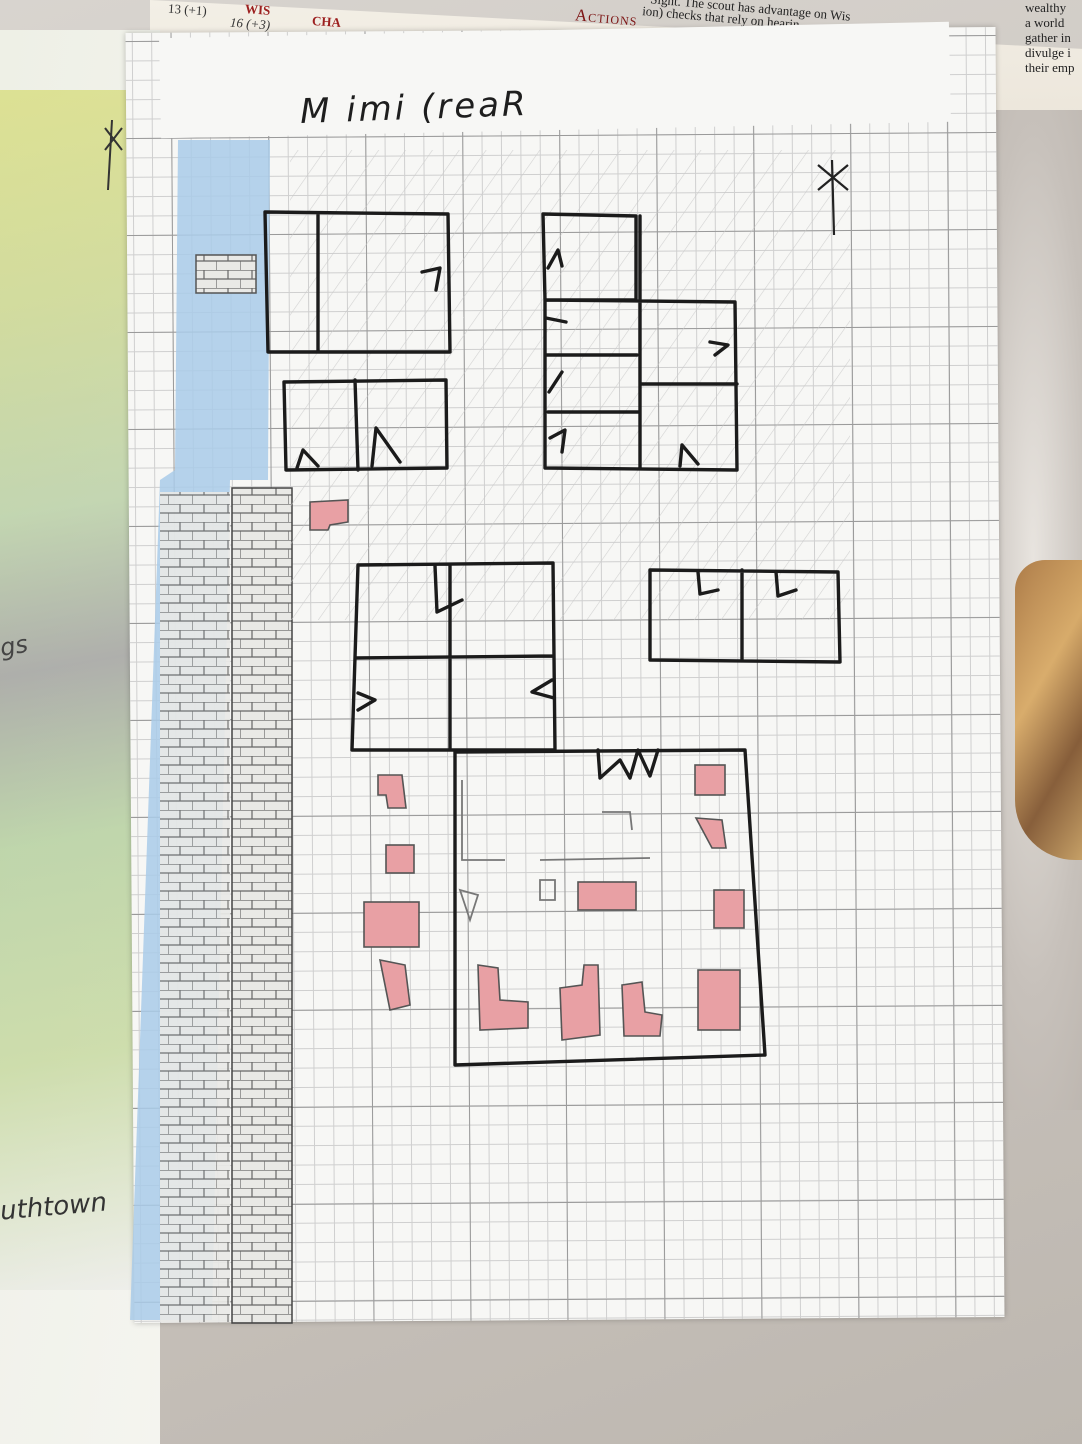 Image resolution: width=1082 pixels, height=1444 pixels. I want to click on stone-quay-left, so click(195, 907).